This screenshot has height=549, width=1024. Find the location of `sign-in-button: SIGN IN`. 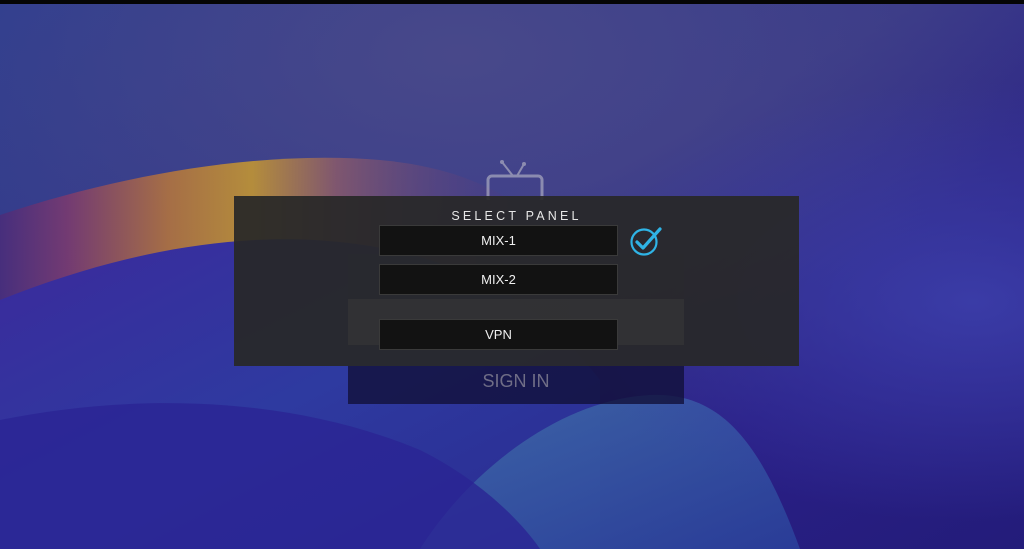

sign-in-button: SIGN IN is located at coordinates (516, 385).